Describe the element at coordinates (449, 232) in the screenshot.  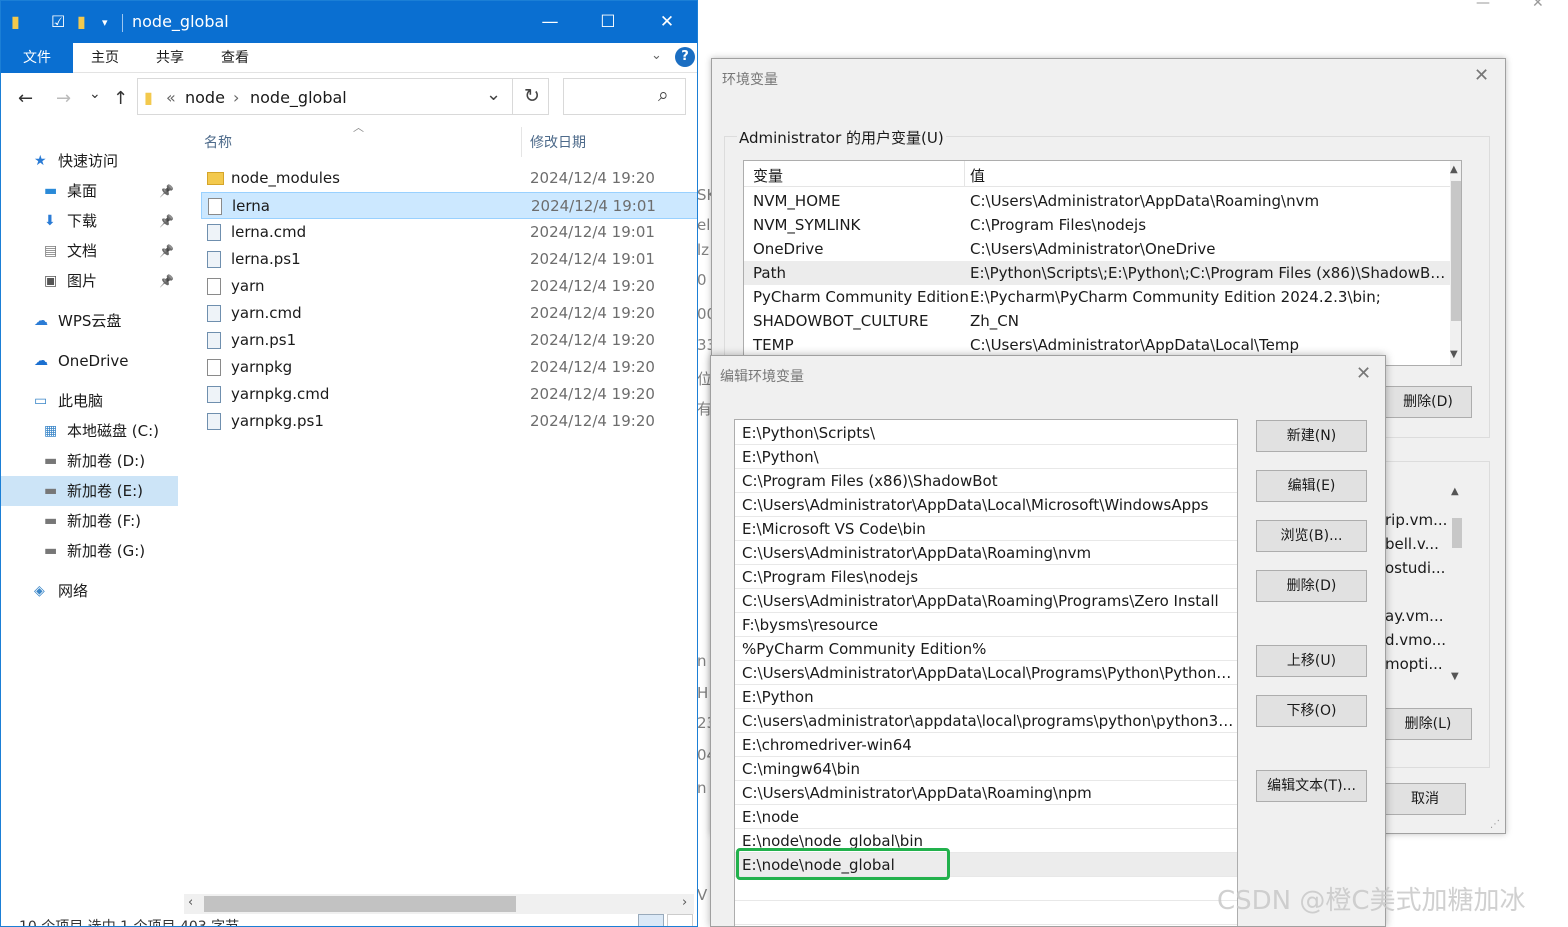
I see `file-row: lerna.cmd 2024/12/4 19:01` at that location.